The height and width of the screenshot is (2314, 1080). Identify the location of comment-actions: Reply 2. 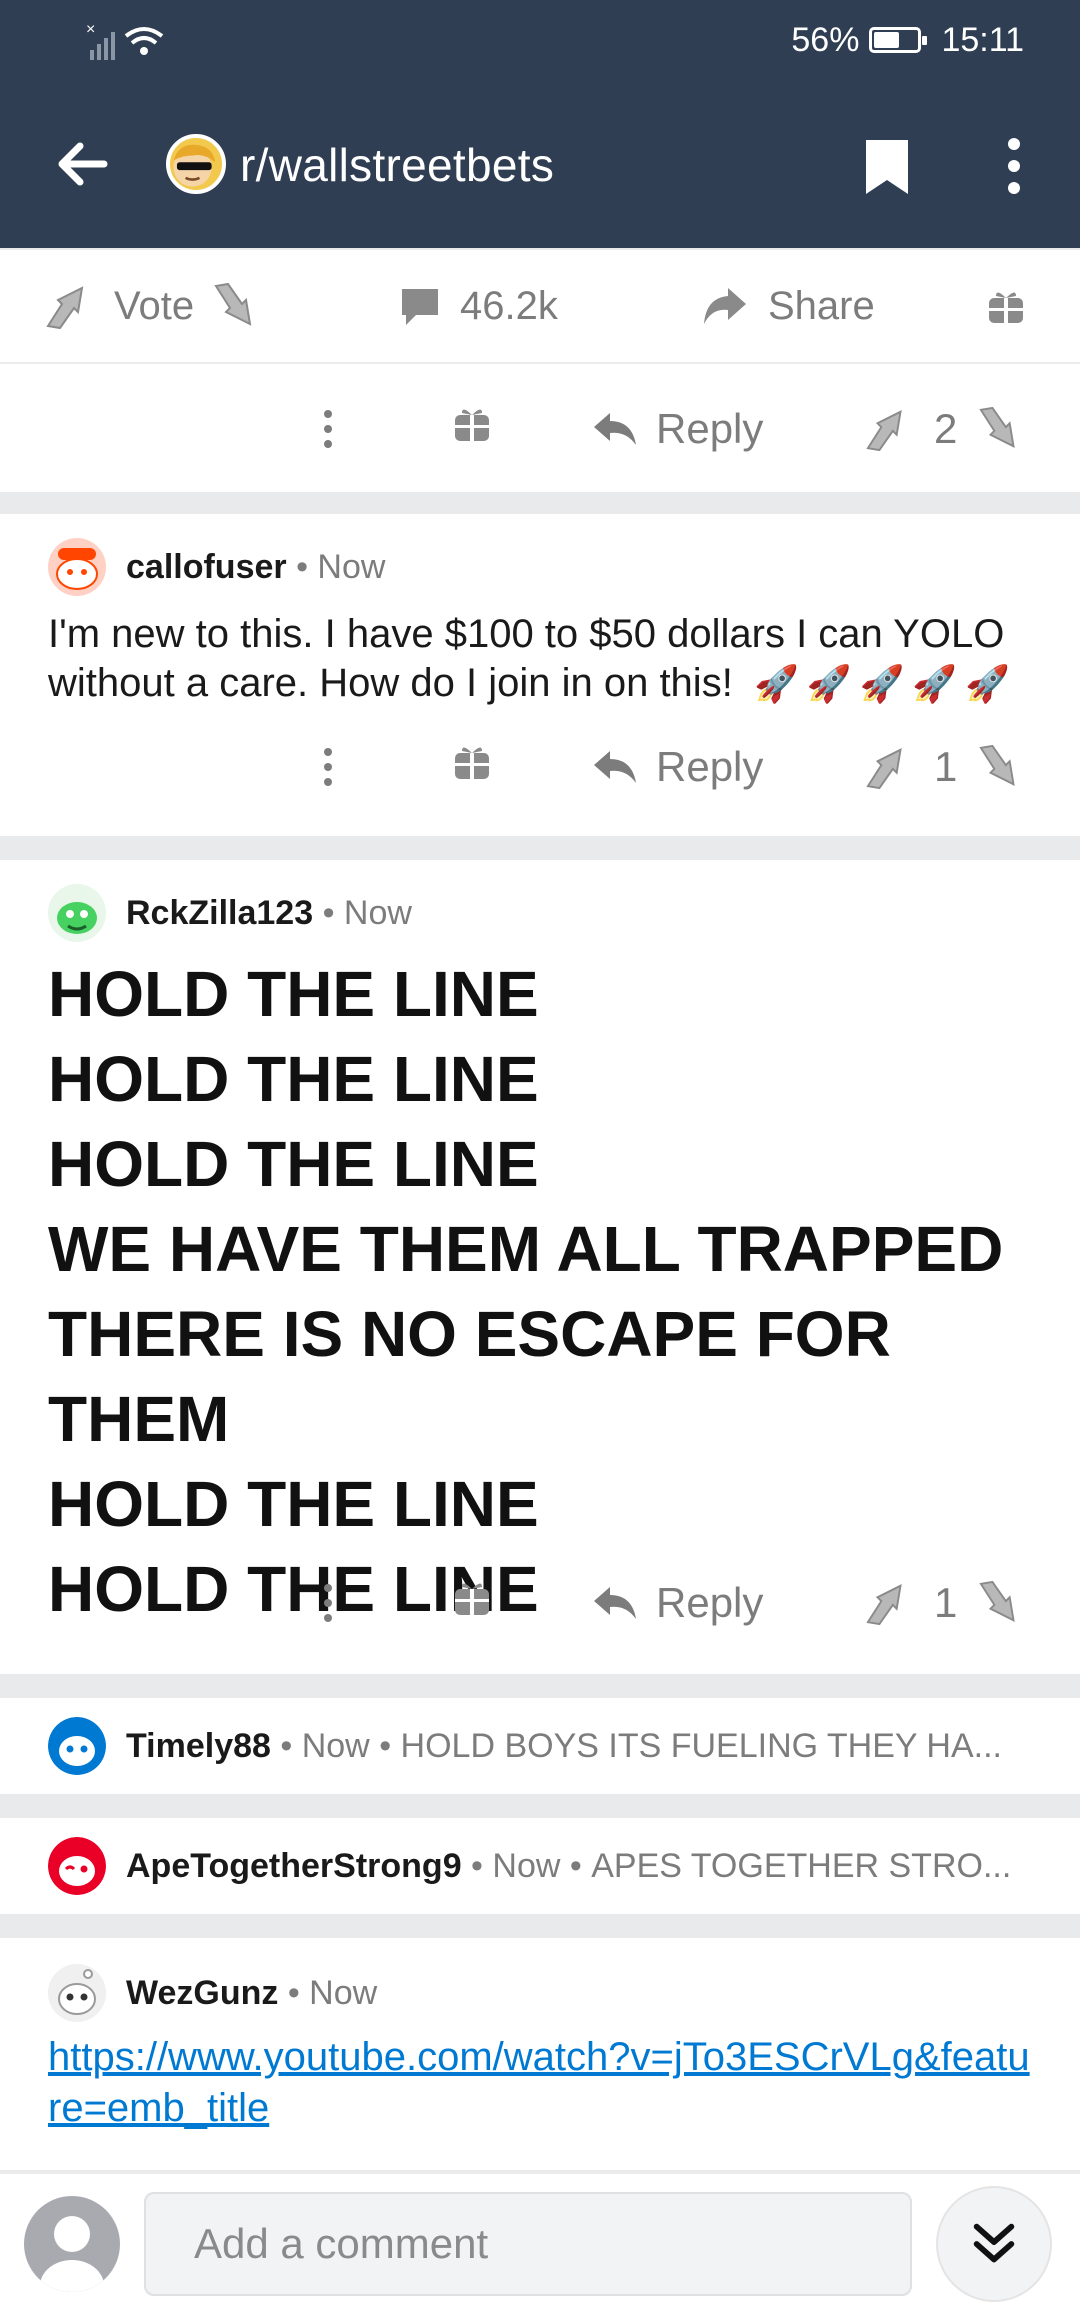
(540, 429).